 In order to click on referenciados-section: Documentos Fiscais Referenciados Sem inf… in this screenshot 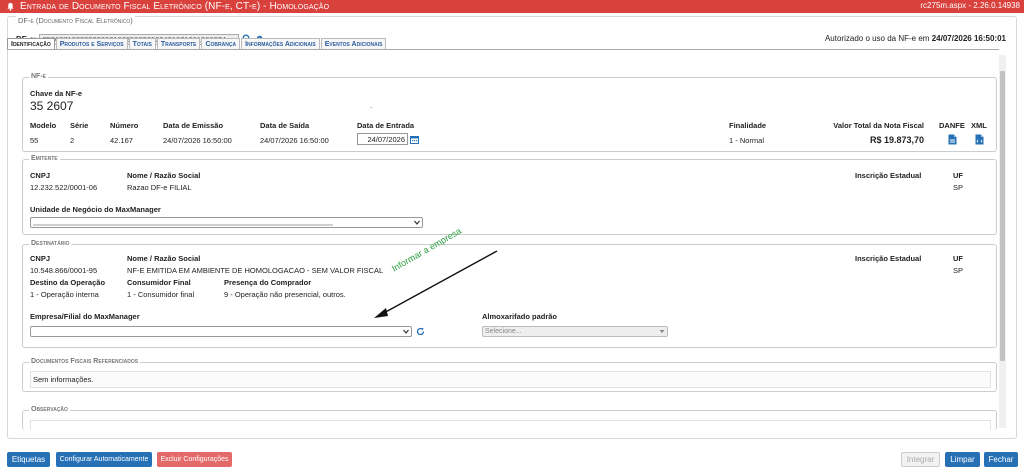, I will do `click(509, 375)`.